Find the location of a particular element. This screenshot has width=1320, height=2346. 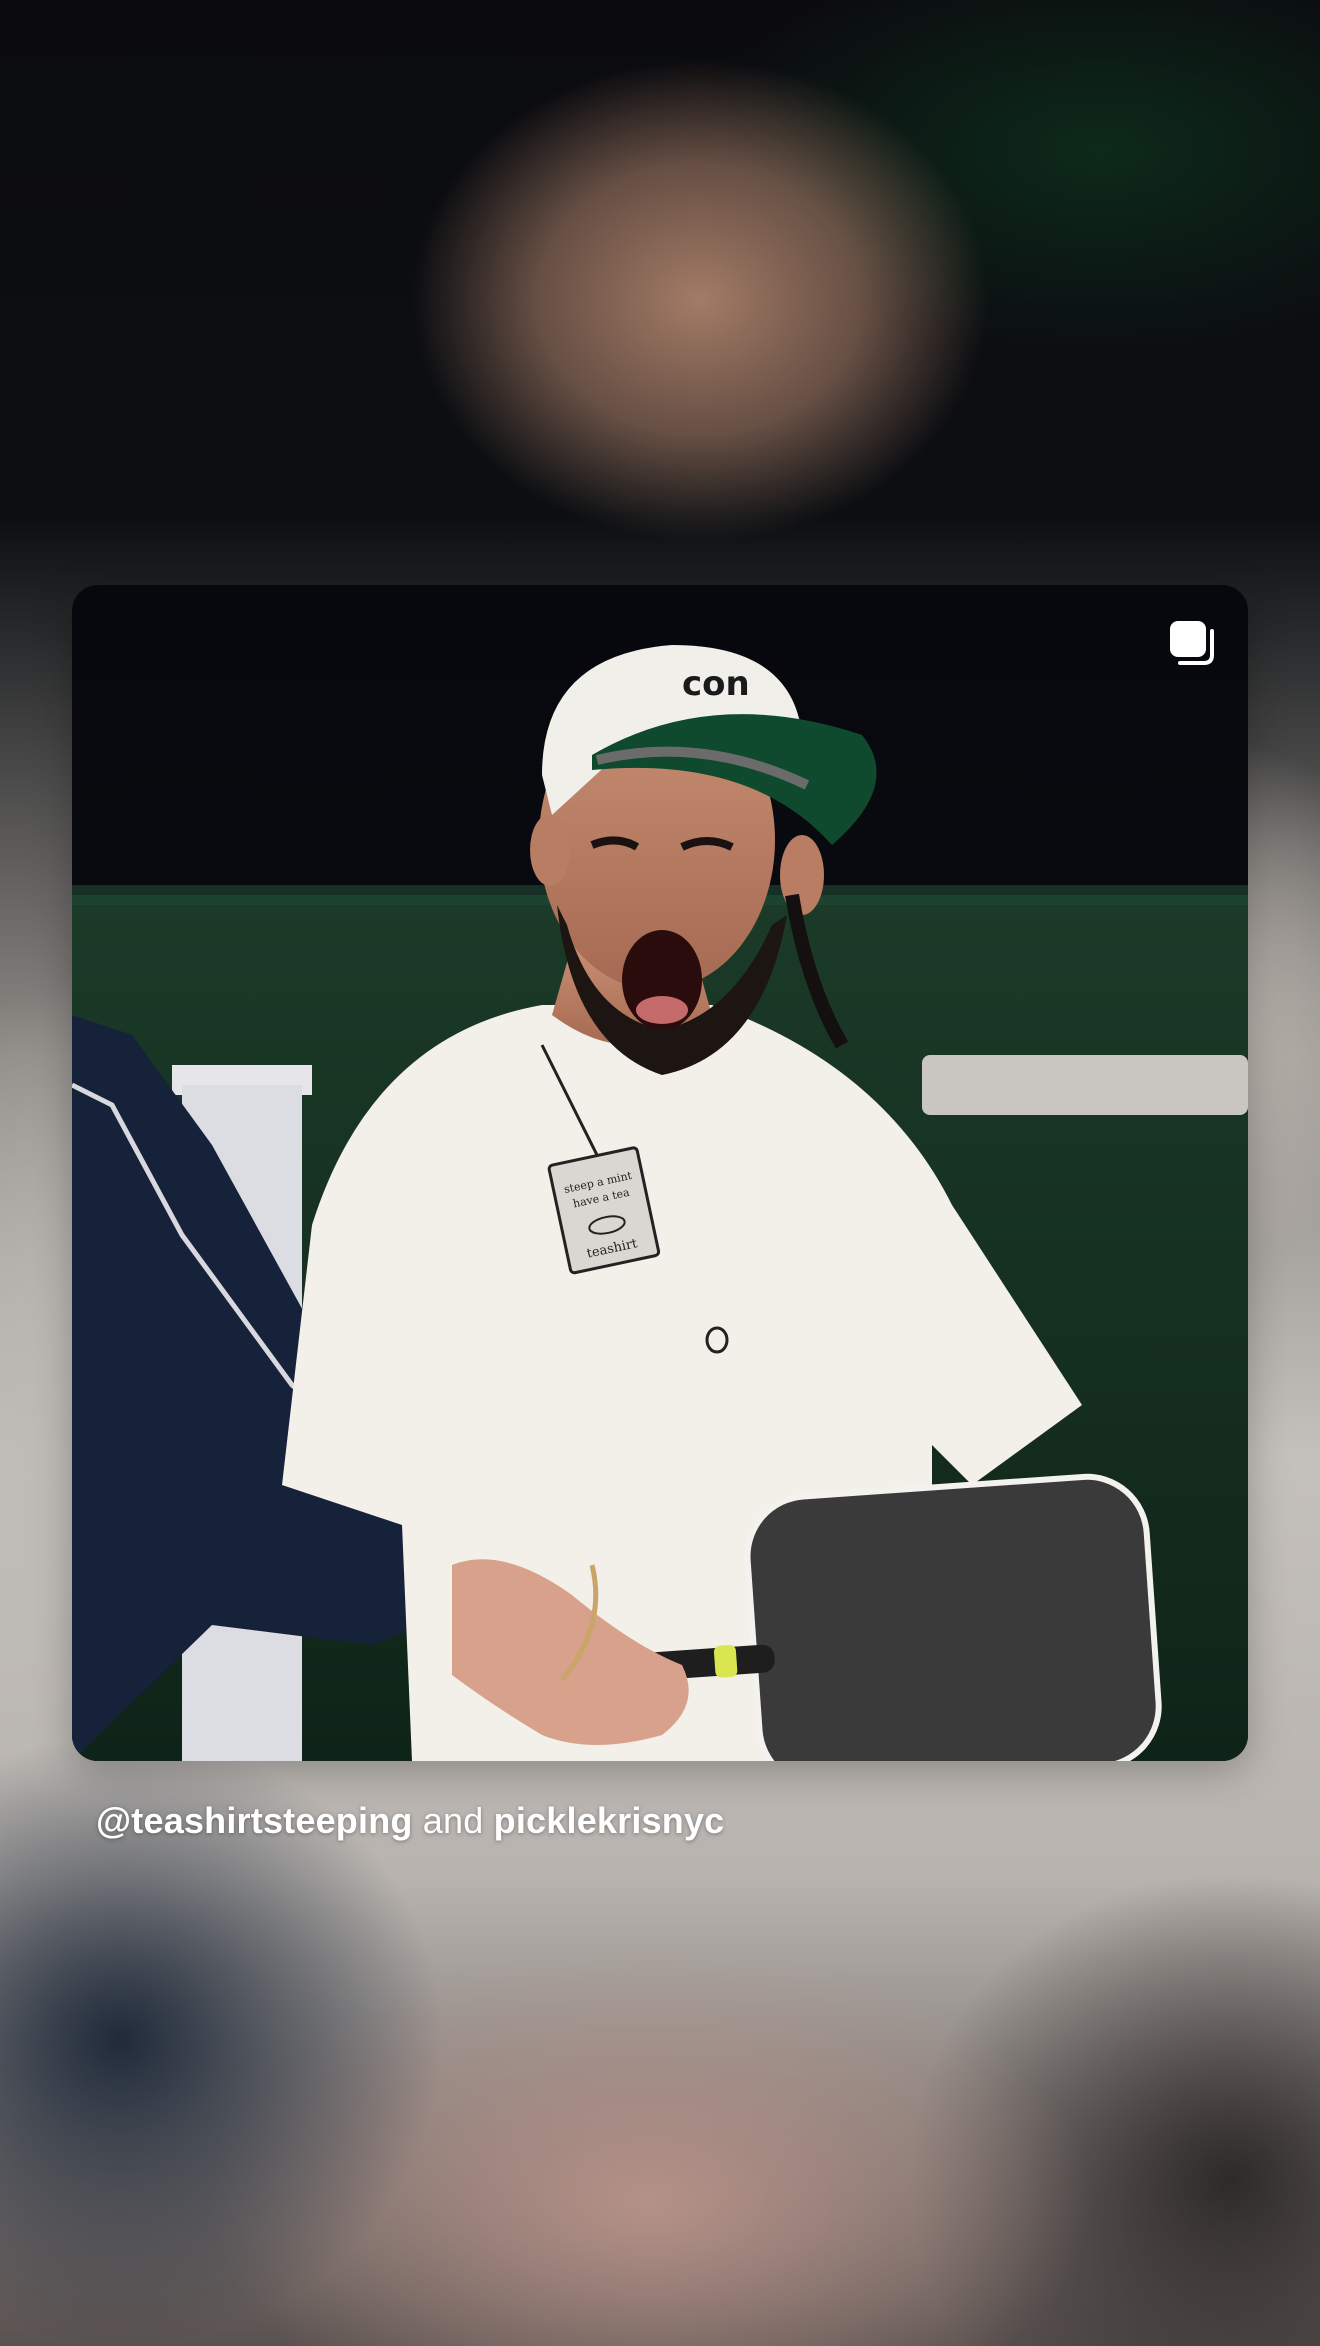

post-caption: @teashirtsteeping and picklekrisnyc is located at coordinates (410, 1821).